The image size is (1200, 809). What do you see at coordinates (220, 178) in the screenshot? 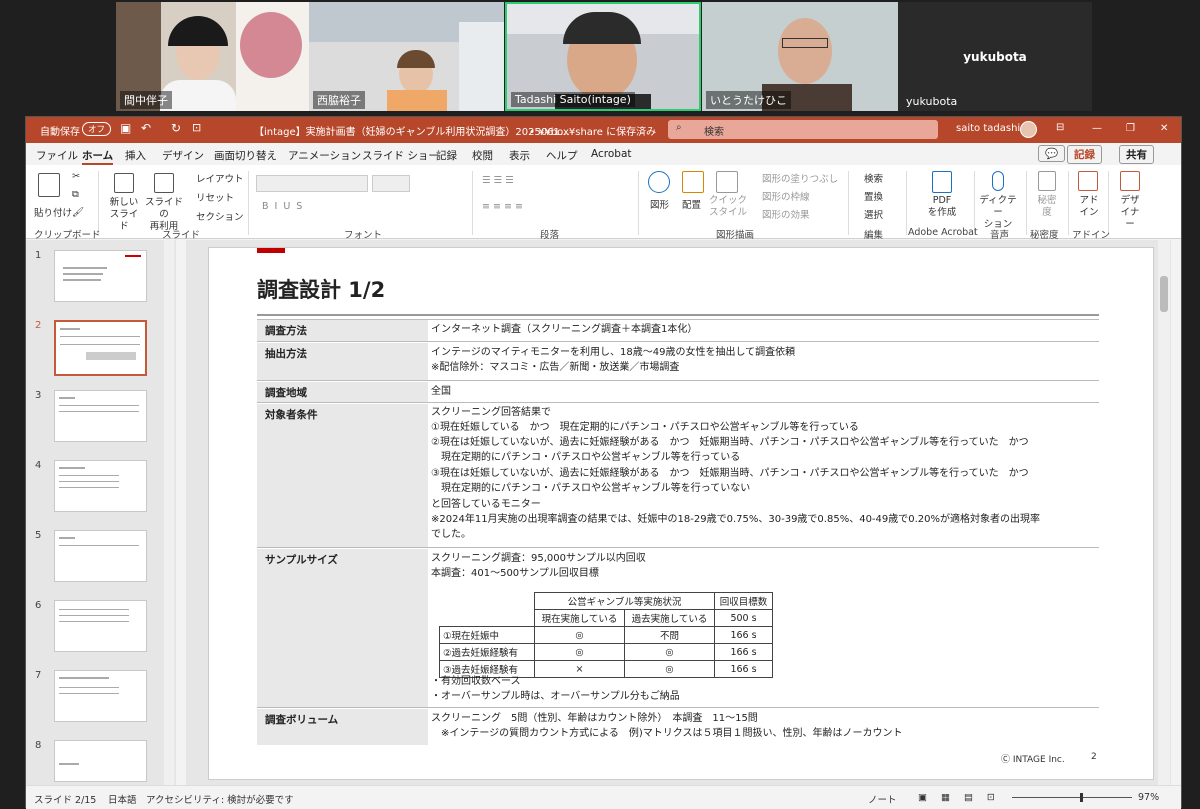
I see `layout-button: レイアウト` at bounding box center [220, 178].